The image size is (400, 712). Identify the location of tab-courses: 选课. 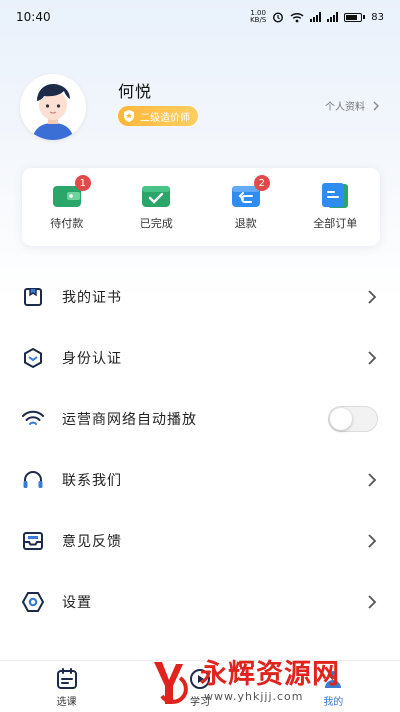
(67, 684).